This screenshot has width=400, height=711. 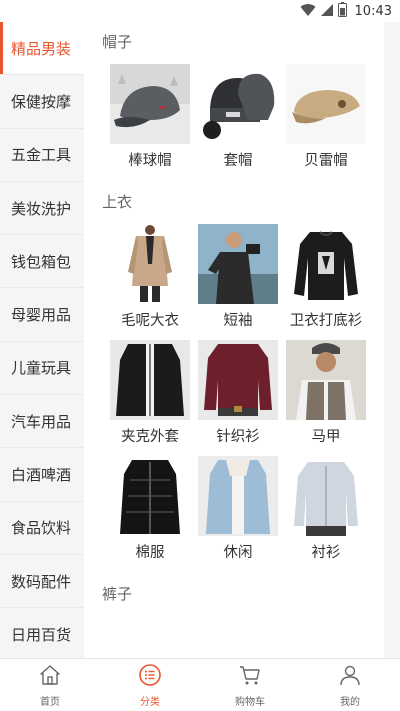 I want to click on sidebar-item-hardware: 五金工具, so click(x=42, y=155).